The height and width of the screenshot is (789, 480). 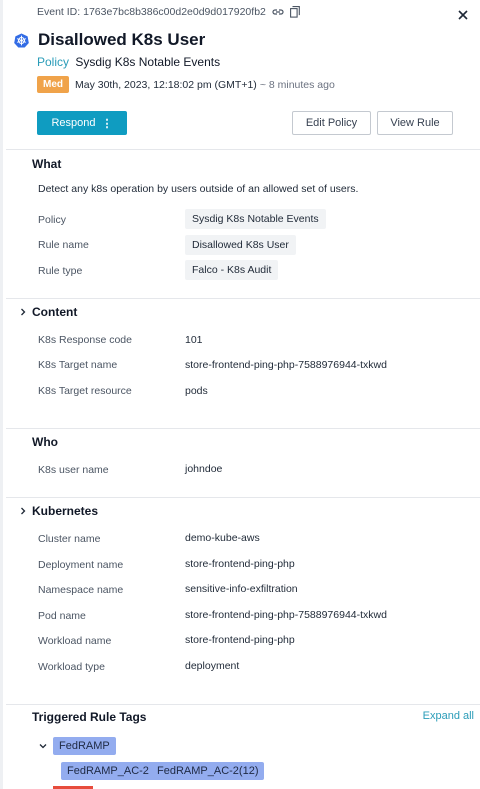 I want to click on user-name-value: johndoe, so click(x=204, y=469).